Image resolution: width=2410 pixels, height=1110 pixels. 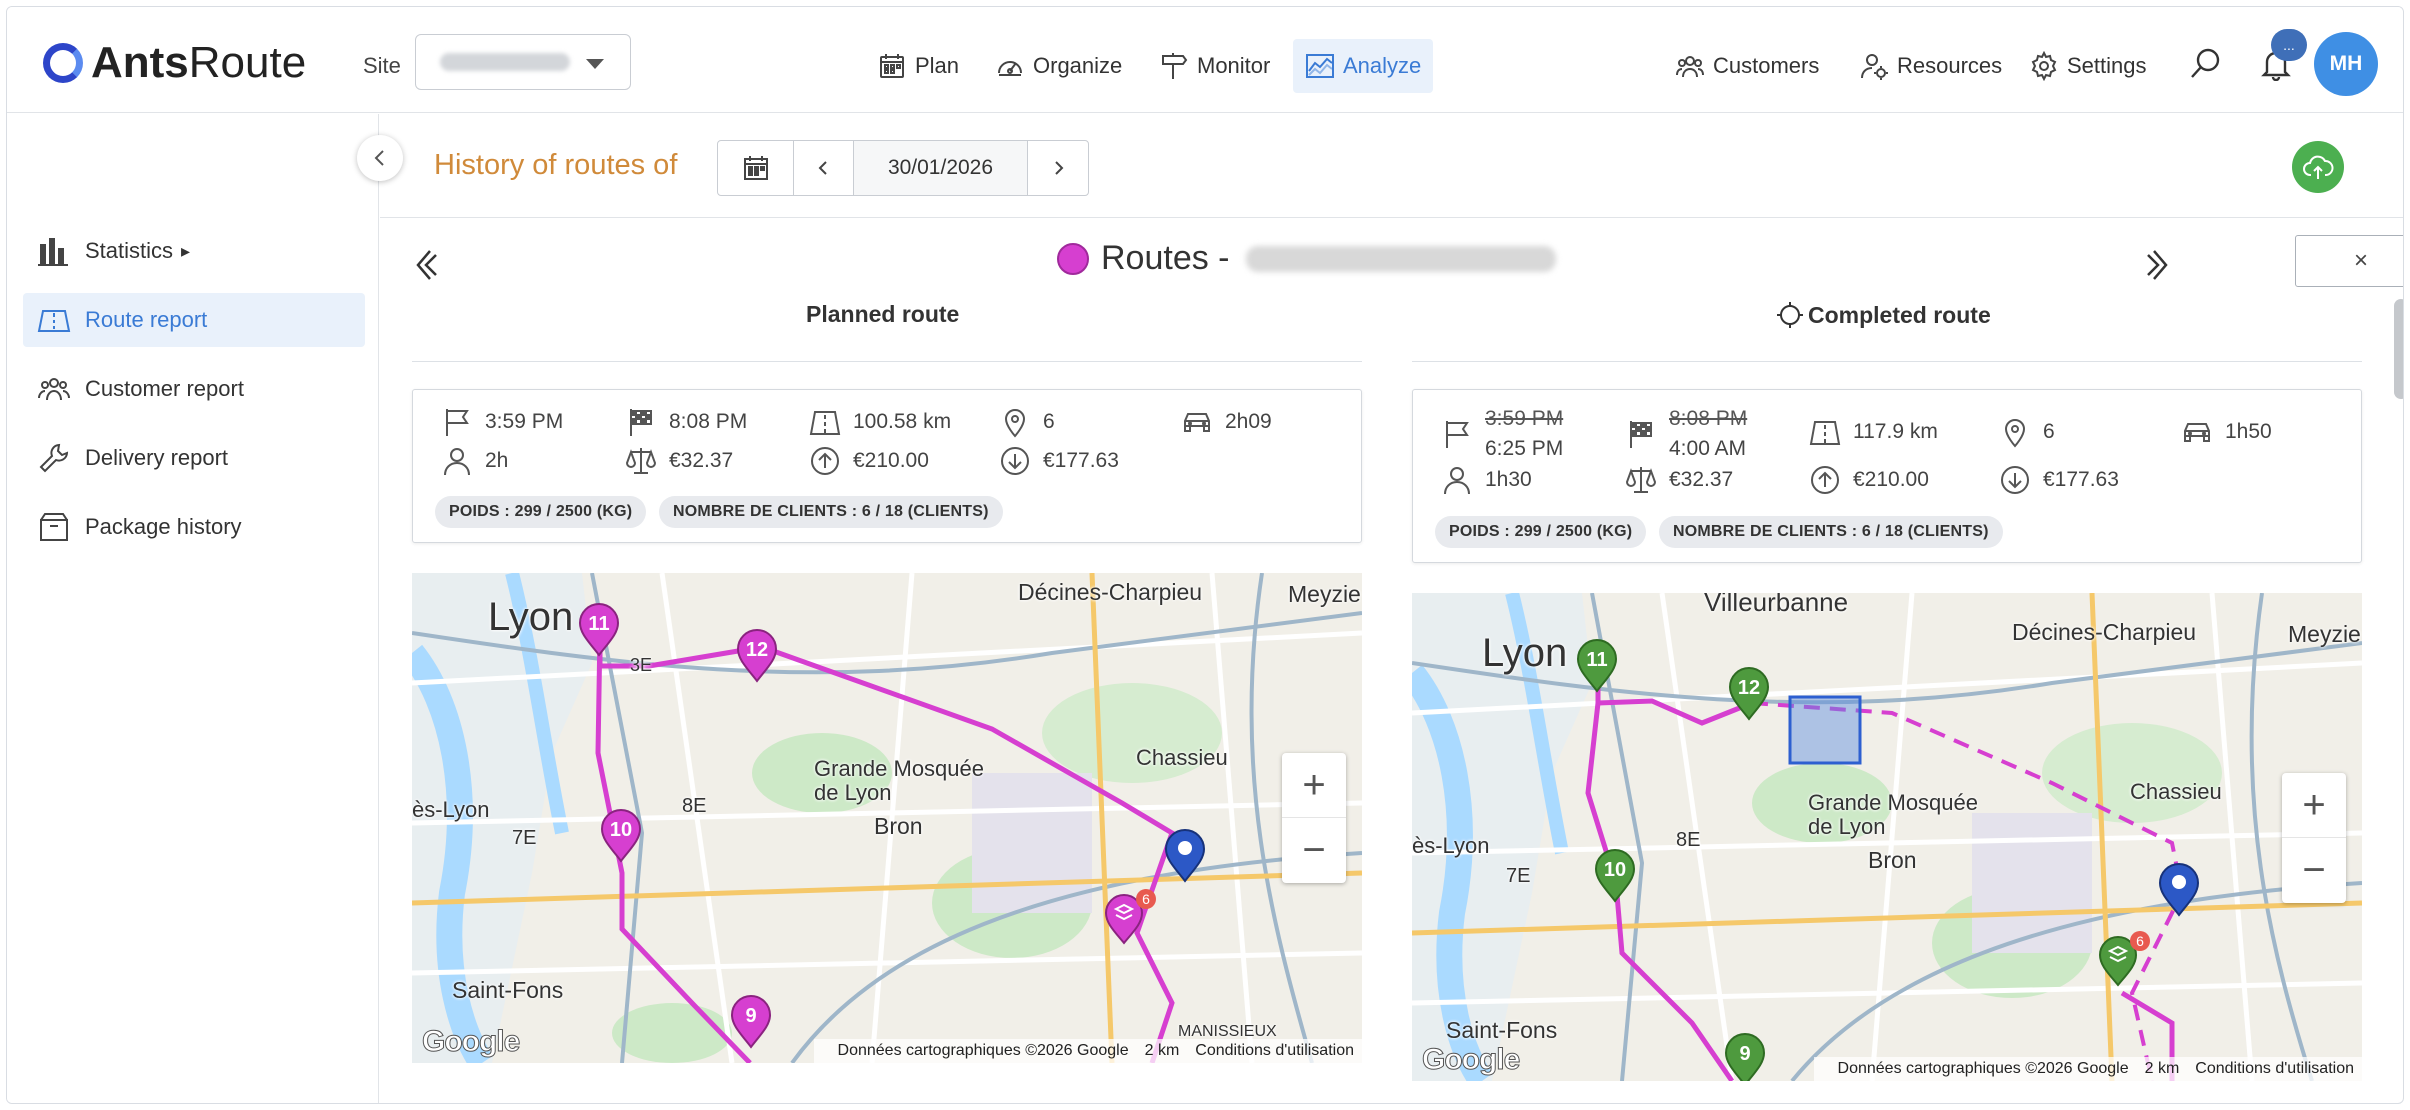 I want to click on statistics-expand-arrow: ▸, so click(x=186, y=250).